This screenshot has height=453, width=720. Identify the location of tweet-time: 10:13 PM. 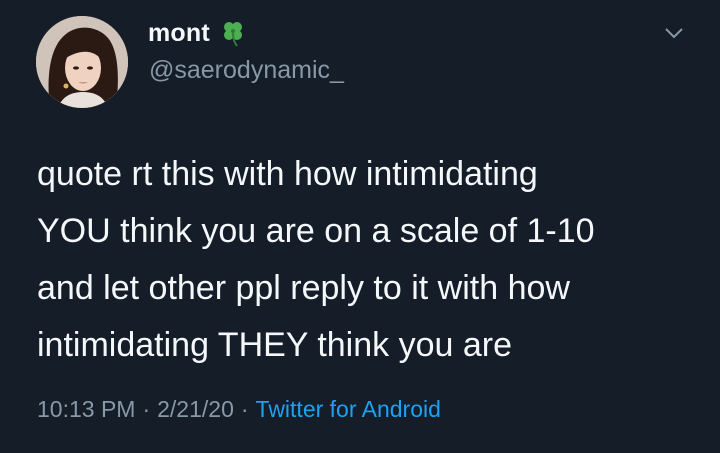
(86, 409).